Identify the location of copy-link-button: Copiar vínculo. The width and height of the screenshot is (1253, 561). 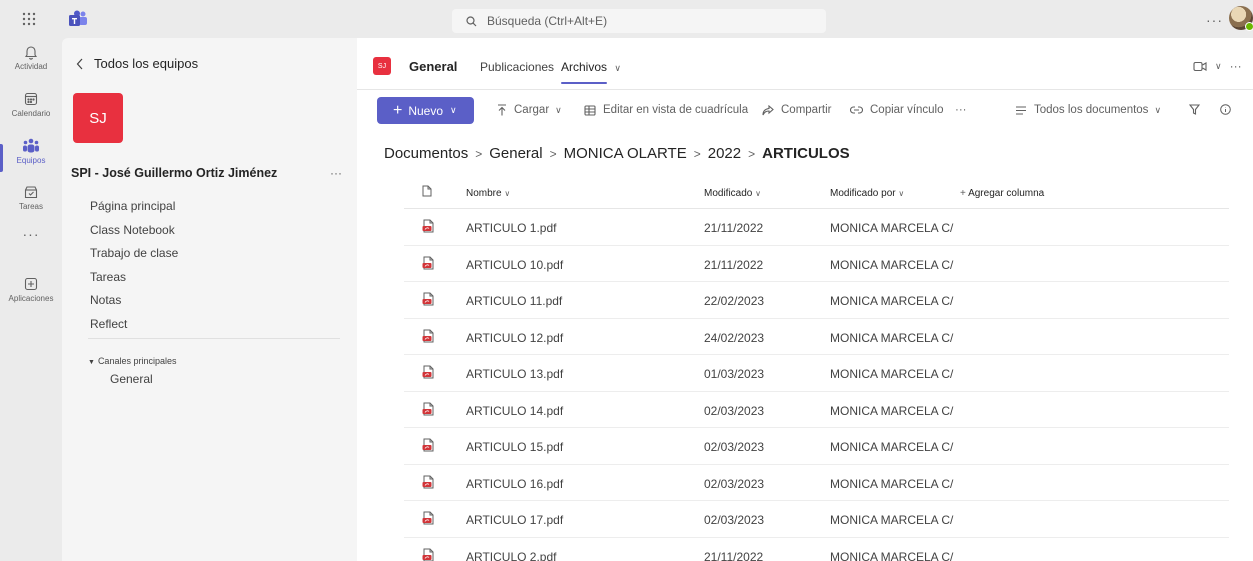
(897, 110).